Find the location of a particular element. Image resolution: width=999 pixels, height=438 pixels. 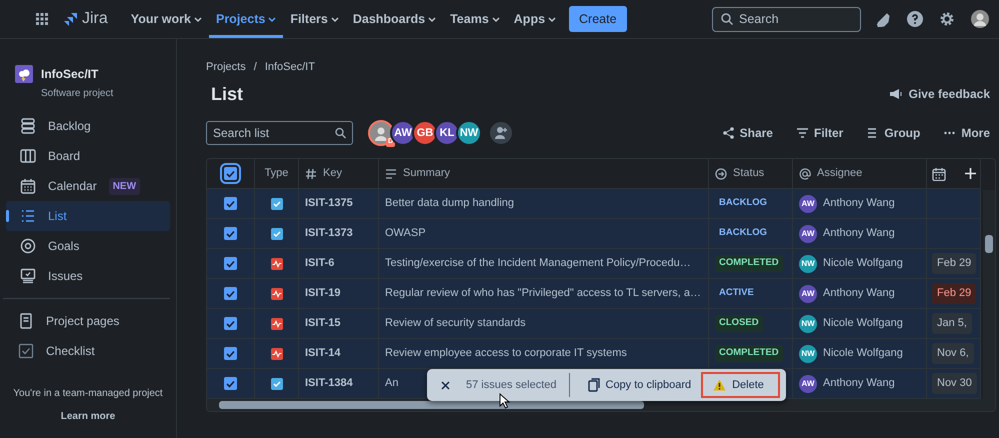

new-badge: NEW is located at coordinates (124, 186).